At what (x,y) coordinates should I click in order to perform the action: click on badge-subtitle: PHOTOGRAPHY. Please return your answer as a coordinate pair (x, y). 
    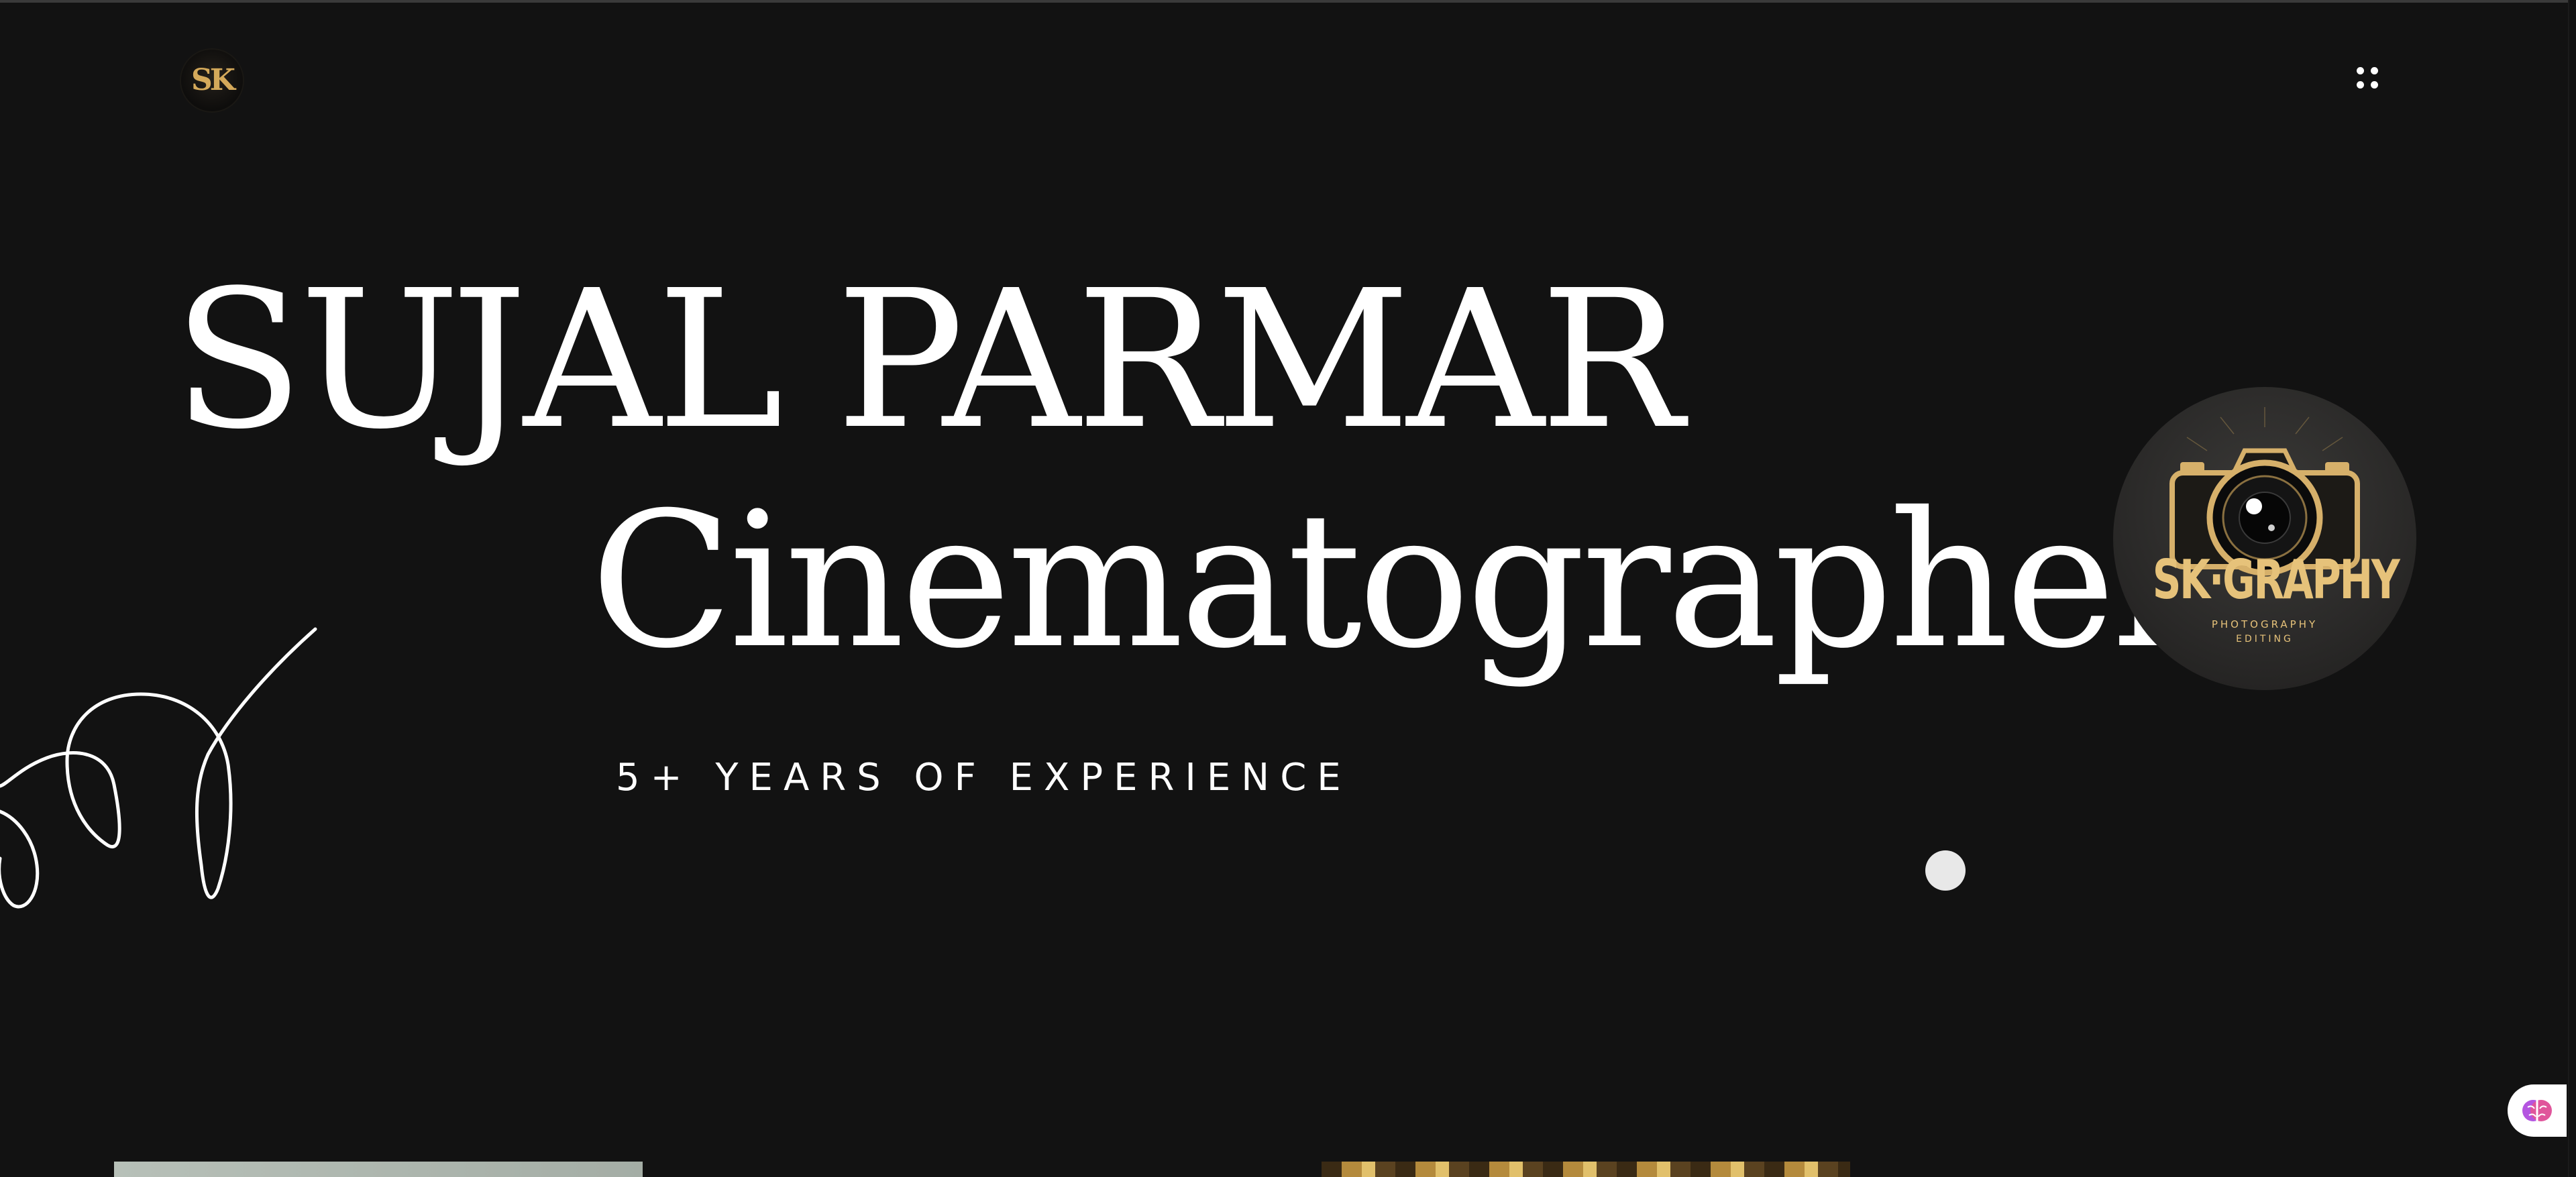
    Looking at the image, I should click on (2264, 624).